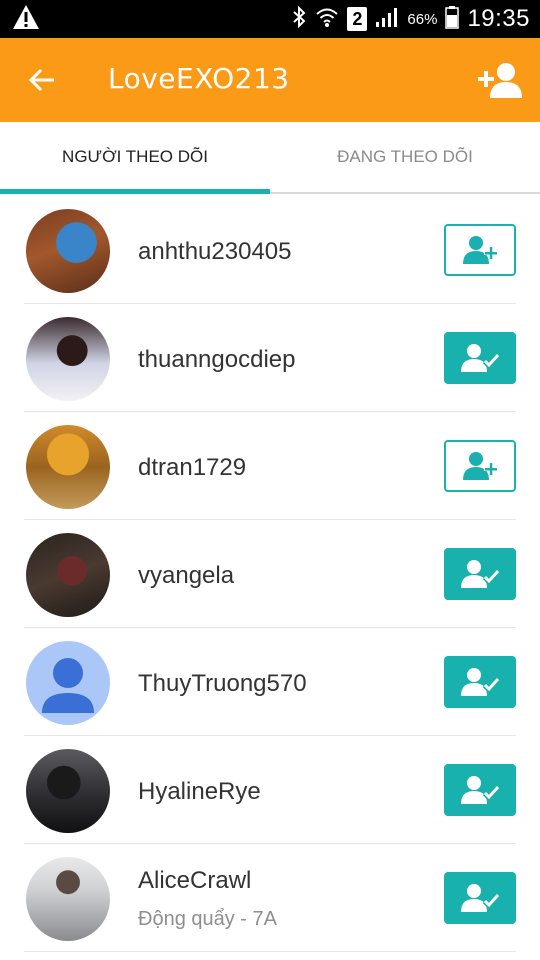 This screenshot has height=960, width=540. I want to click on status-bar: 2 66% 19:35, so click(270, 19).